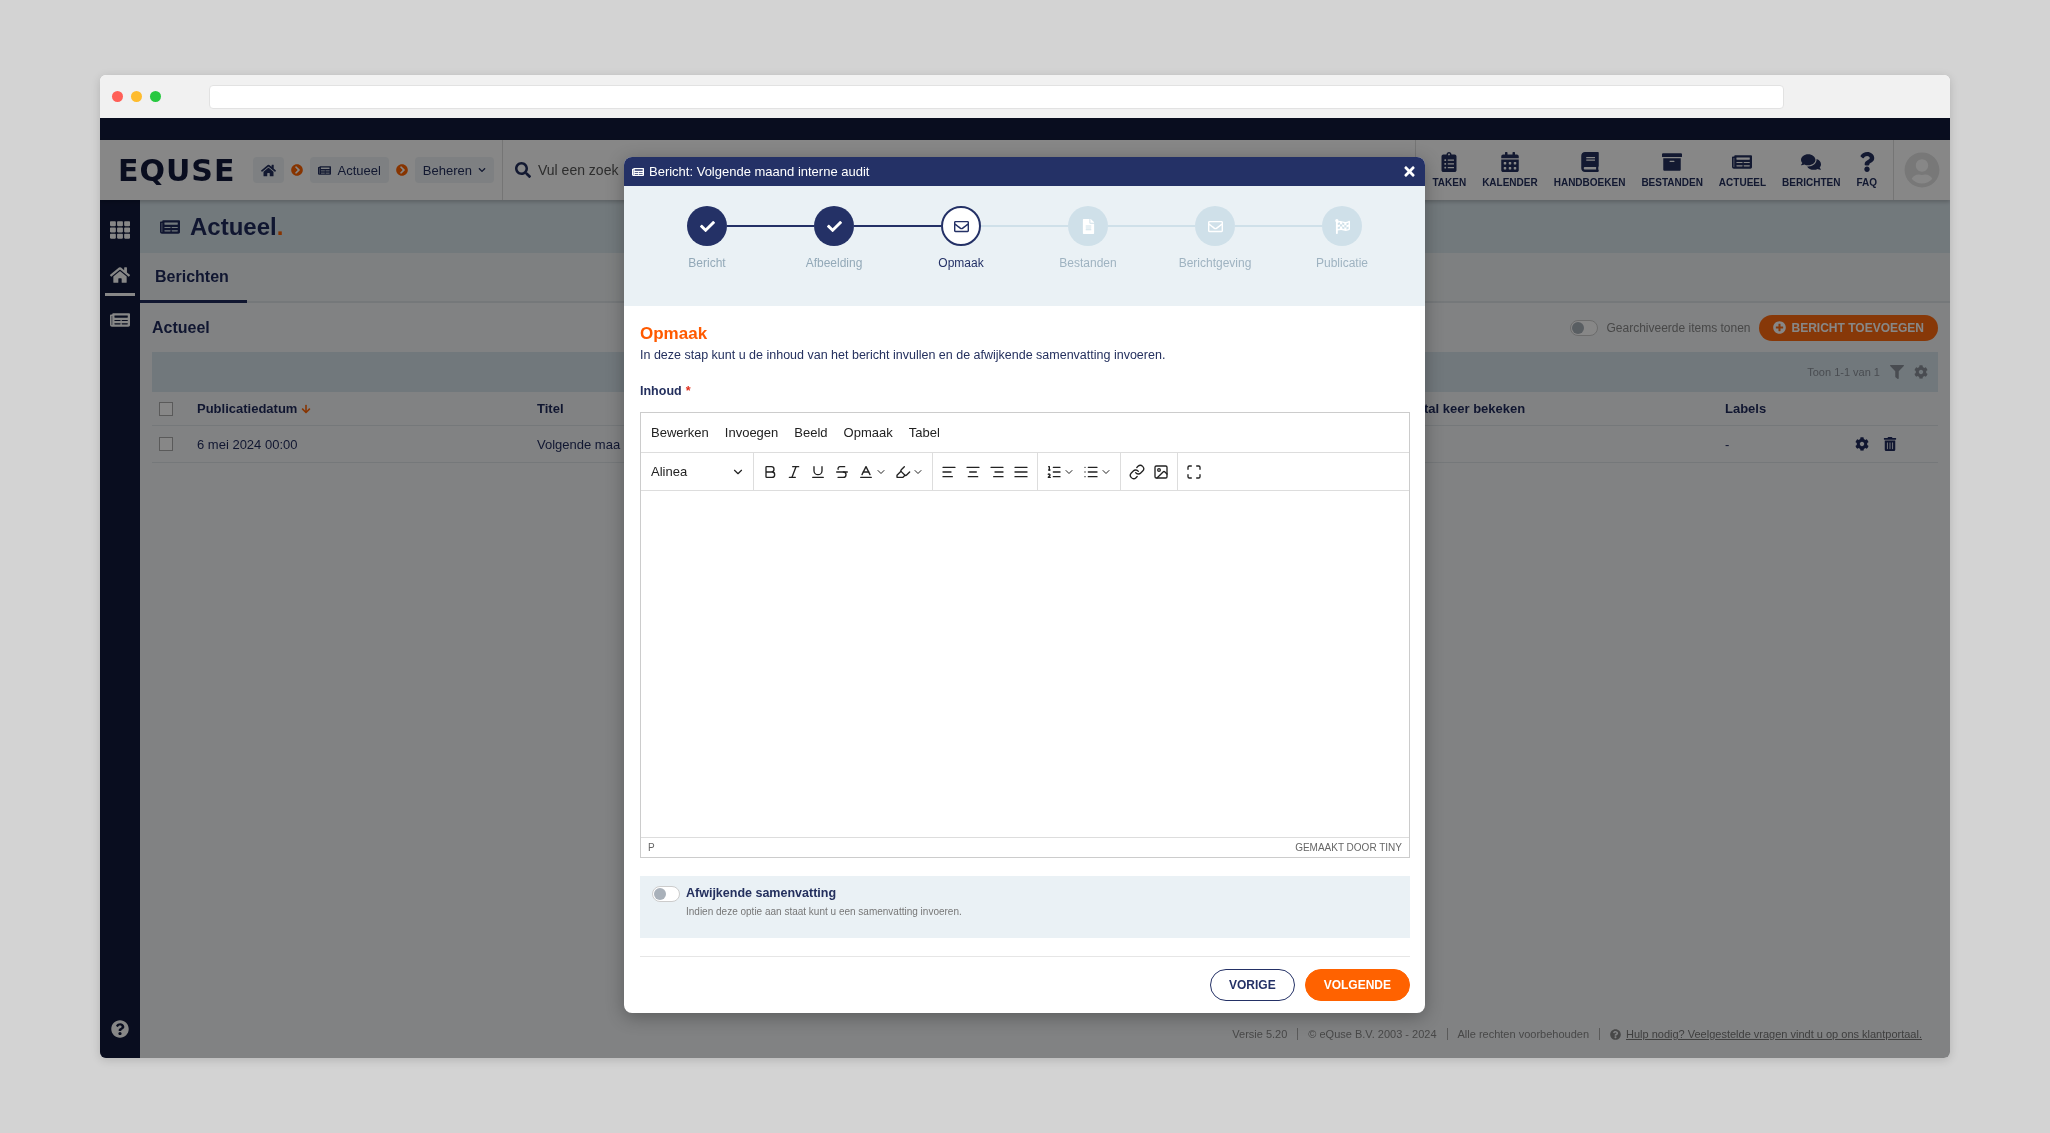 Image resolution: width=2050 pixels, height=1133 pixels. I want to click on step-label: Berichtgeving, so click(1215, 263).